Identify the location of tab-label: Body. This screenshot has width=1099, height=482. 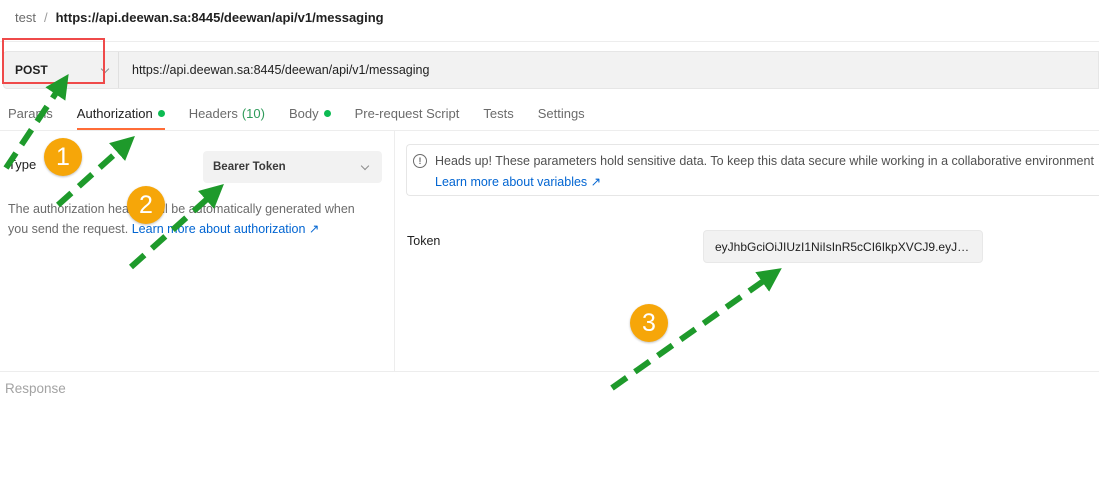
(303, 113).